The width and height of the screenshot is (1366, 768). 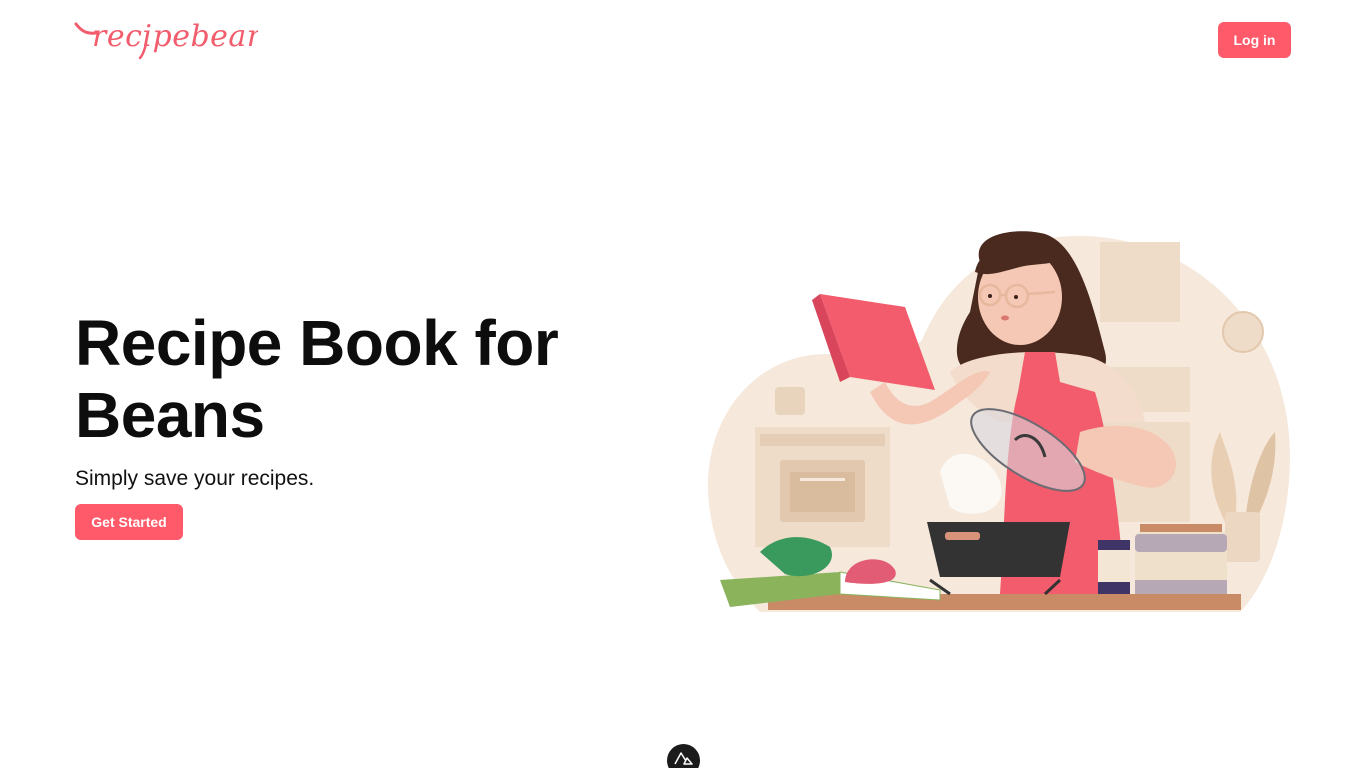 I want to click on site-header: recipebean Log in, so click(x=683, y=40).